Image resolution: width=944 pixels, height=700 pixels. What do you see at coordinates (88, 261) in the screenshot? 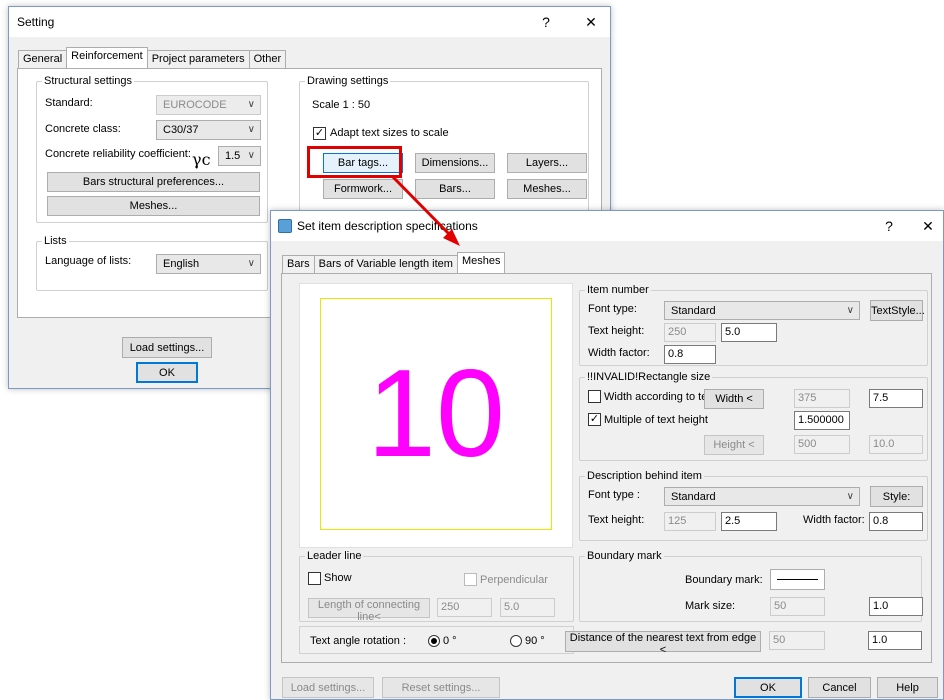
I see `language-label: Language of lists:` at bounding box center [88, 261].